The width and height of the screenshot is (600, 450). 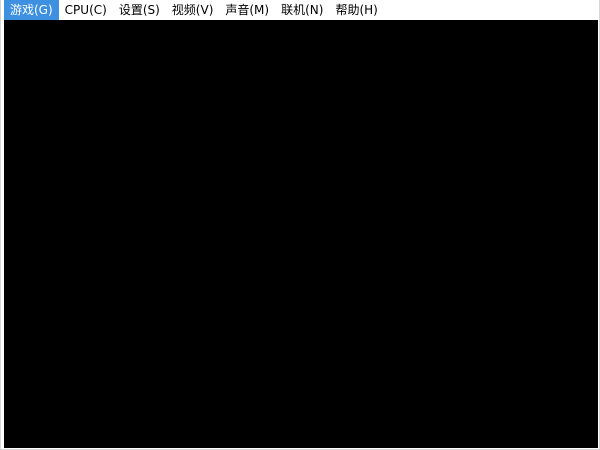 What do you see at coordinates (193, 10) in the screenshot?
I see `menu-video: 视频(V)` at bounding box center [193, 10].